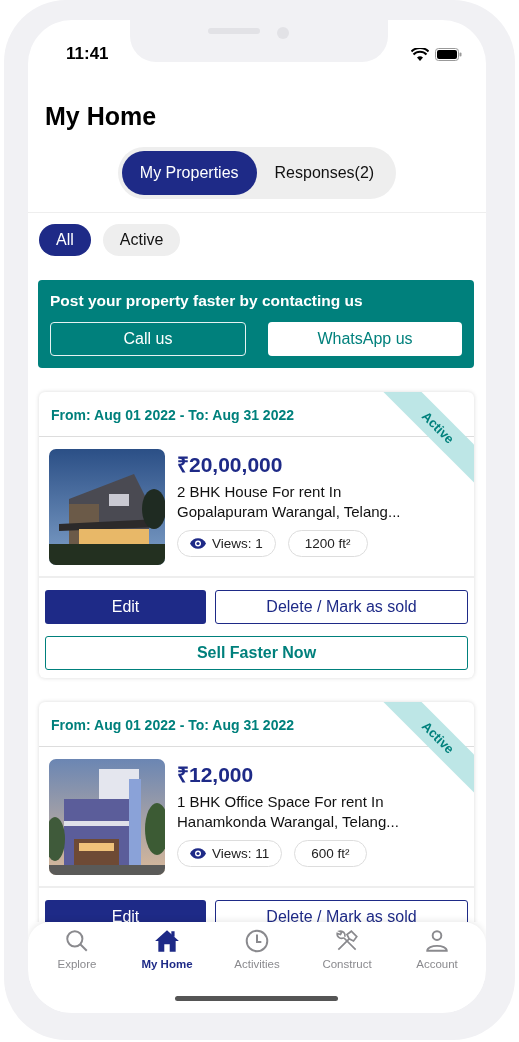 The image size is (519, 1042). I want to click on wifi-icon, so click(420, 54).